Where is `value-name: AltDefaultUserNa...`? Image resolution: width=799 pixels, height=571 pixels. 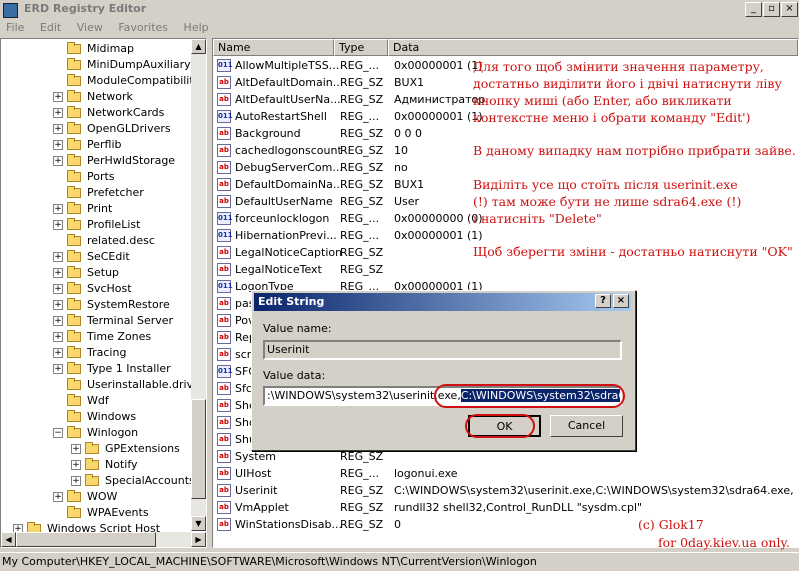
value-name: AltDefaultUserNa... is located at coordinates (288, 99).